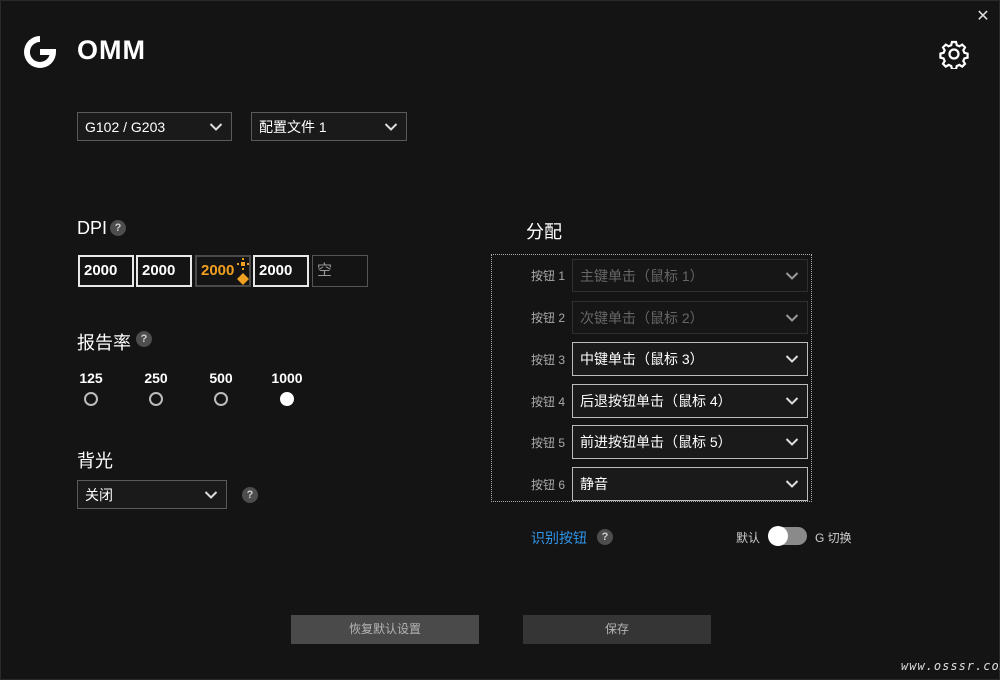 The width and height of the screenshot is (1000, 680). What do you see at coordinates (605, 537) in the screenshot?
I see `identify-help-icon: ?` at bounding box center [605, 537].